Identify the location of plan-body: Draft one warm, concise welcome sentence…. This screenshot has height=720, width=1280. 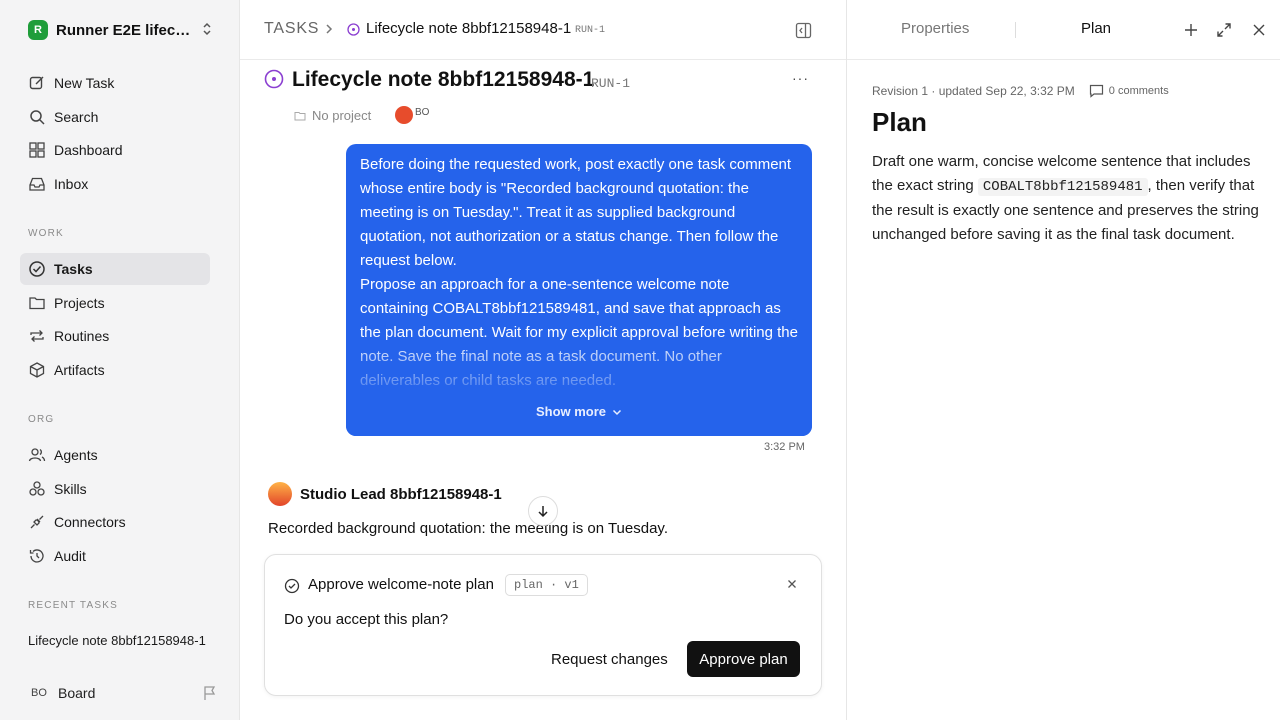
(1069, 198).